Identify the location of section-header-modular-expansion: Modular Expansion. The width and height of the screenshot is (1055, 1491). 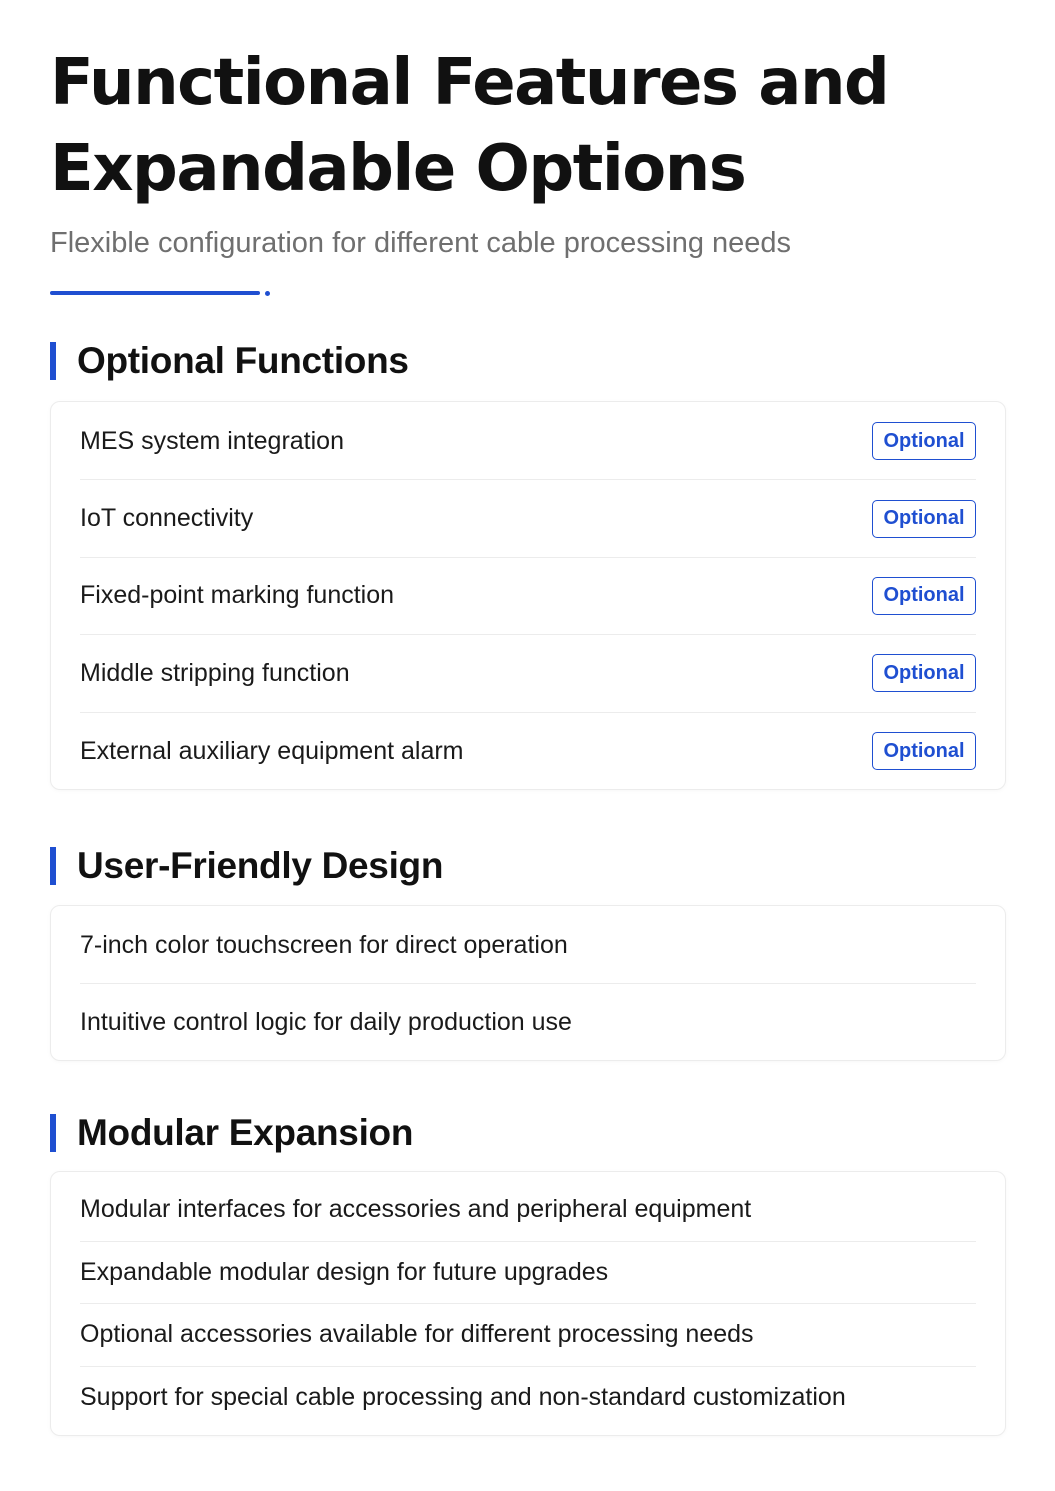
(232, 1132).